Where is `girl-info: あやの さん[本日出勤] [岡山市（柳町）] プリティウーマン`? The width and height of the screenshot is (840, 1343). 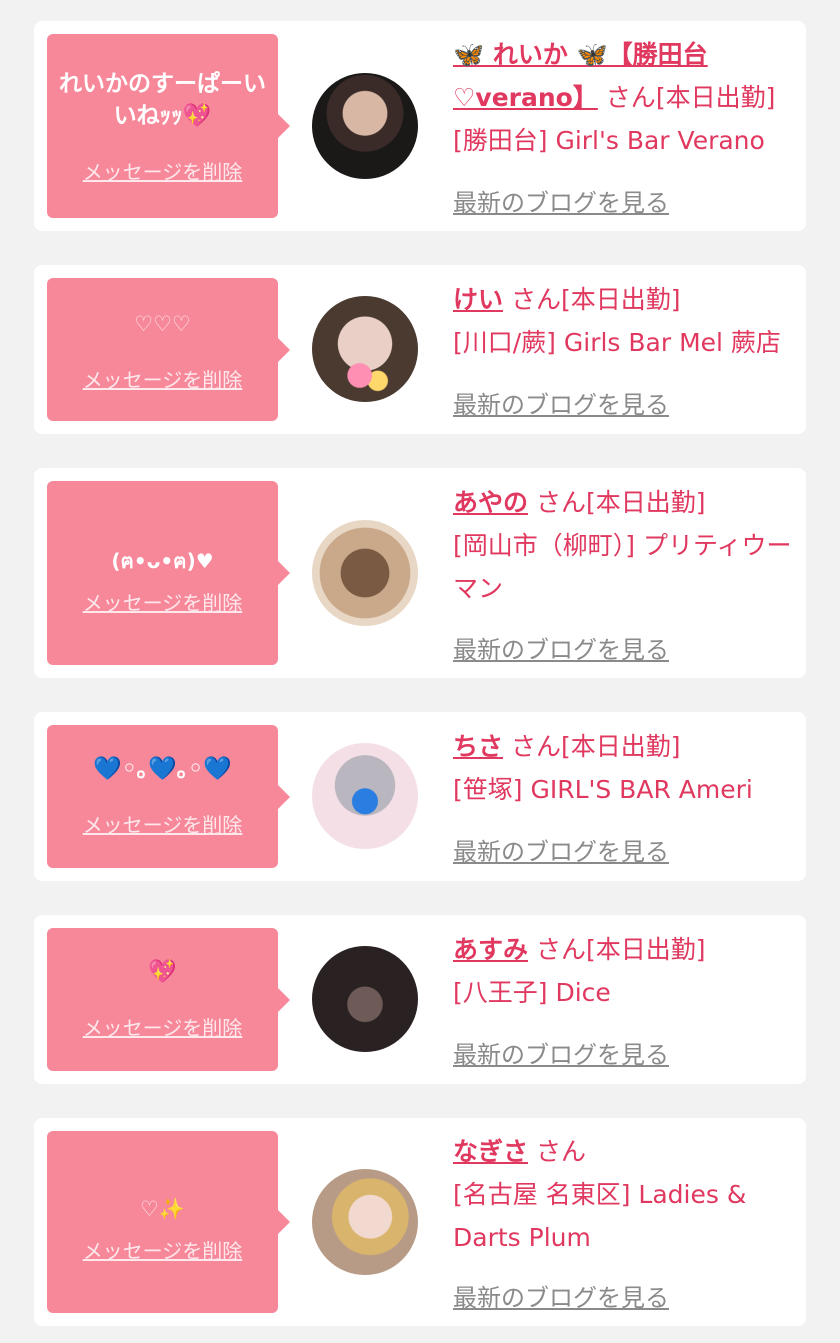 girl-info: あやの さん[本日出勤] [岡山市（柳町）] プリティウーマン is located at coordinates (623, 545).